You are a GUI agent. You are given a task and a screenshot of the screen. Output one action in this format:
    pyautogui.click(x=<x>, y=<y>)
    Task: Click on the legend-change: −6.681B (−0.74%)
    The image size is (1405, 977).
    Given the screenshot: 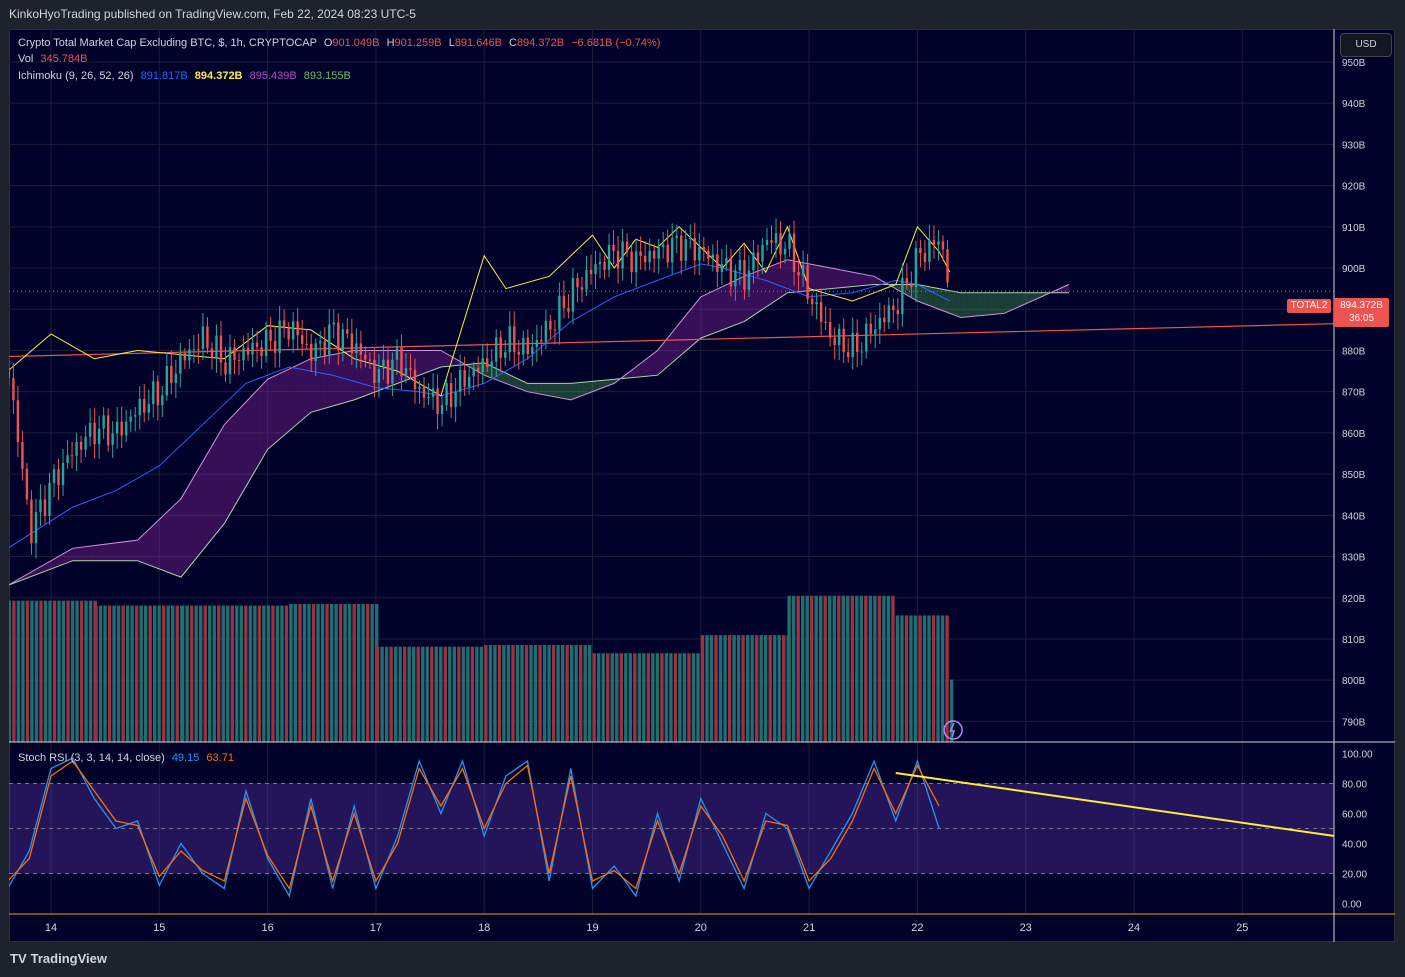 What is the action you would take?
    pyautogui.click(x=616, y=43)
    